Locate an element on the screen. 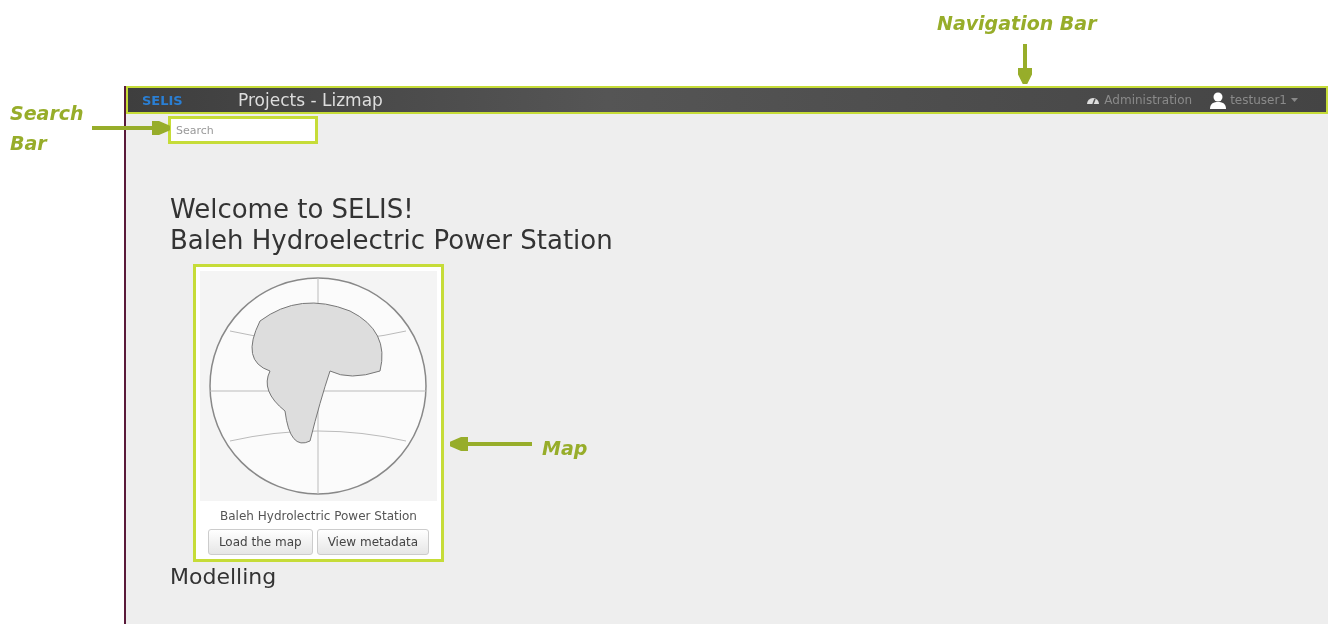 The height and width of the screenshot is (624, 1328). project-title: Baleh Hydrolectric Power Station is located at coordinates (318, 516).